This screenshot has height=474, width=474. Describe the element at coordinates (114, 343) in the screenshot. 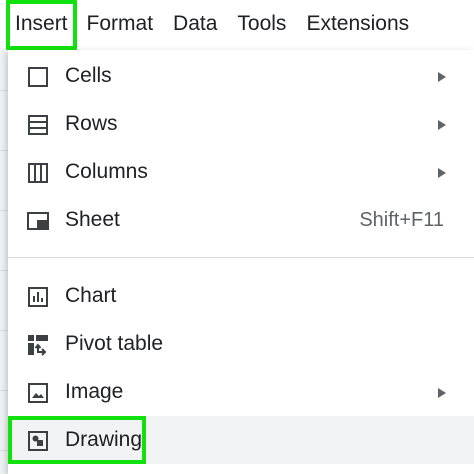

I see `menu-item-label: Pivot table` at that location.